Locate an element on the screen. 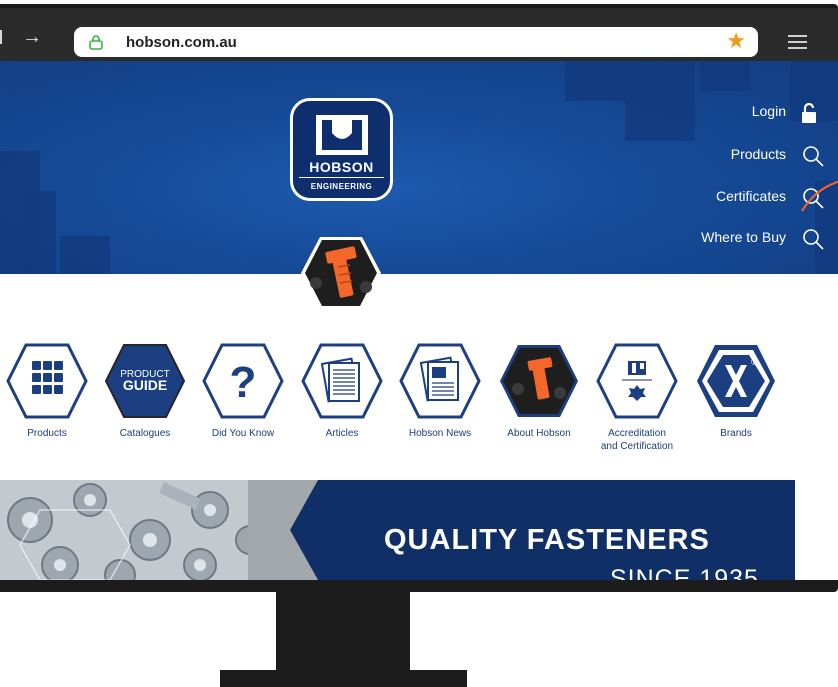  hobson-logo: HOBSON ENGINEERING is located at coordinates (341, 149).